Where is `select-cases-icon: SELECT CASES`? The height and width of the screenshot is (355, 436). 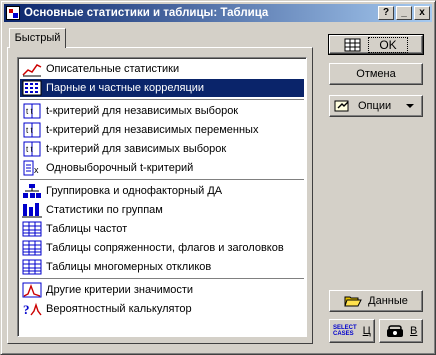 select-cases-icon: SELECT CASES is located at coordinates (345, 331).